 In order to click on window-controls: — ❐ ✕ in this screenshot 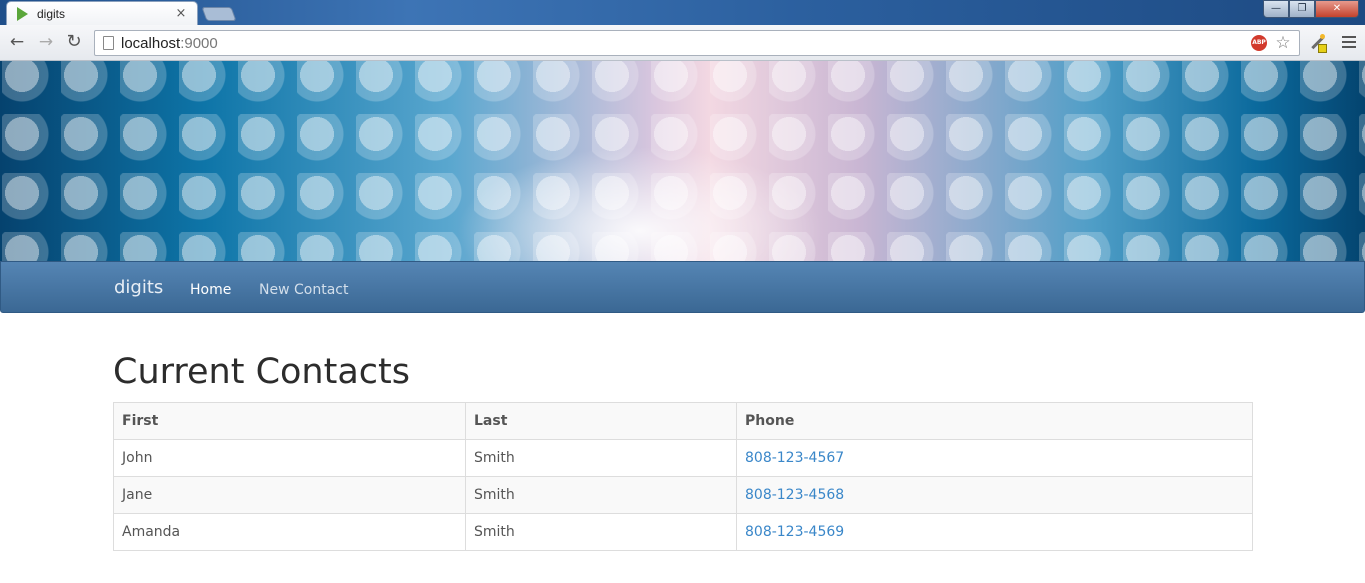, I will do `click(1311, 9)`.